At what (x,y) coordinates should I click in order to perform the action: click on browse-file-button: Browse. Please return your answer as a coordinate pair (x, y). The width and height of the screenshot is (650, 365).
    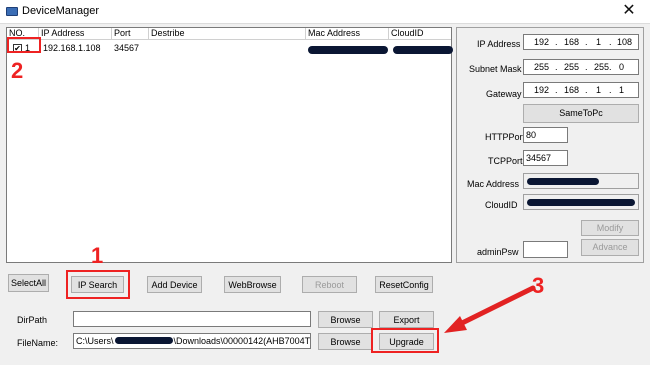
    Looking at the image, I should click on (345, 341).